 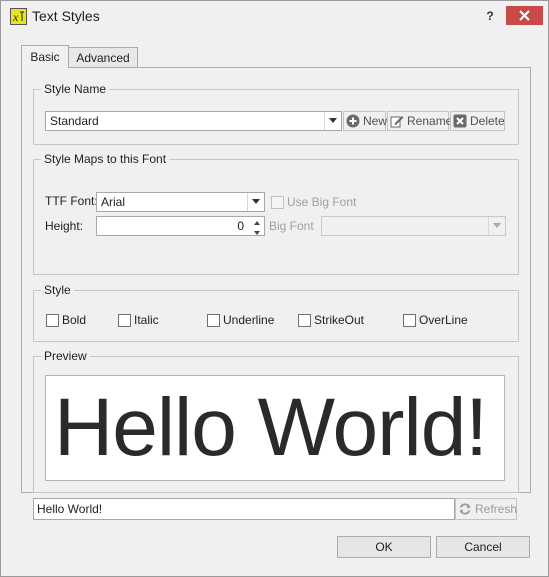 I want to click on group-title: Style Name, so click(x=75, y=89).